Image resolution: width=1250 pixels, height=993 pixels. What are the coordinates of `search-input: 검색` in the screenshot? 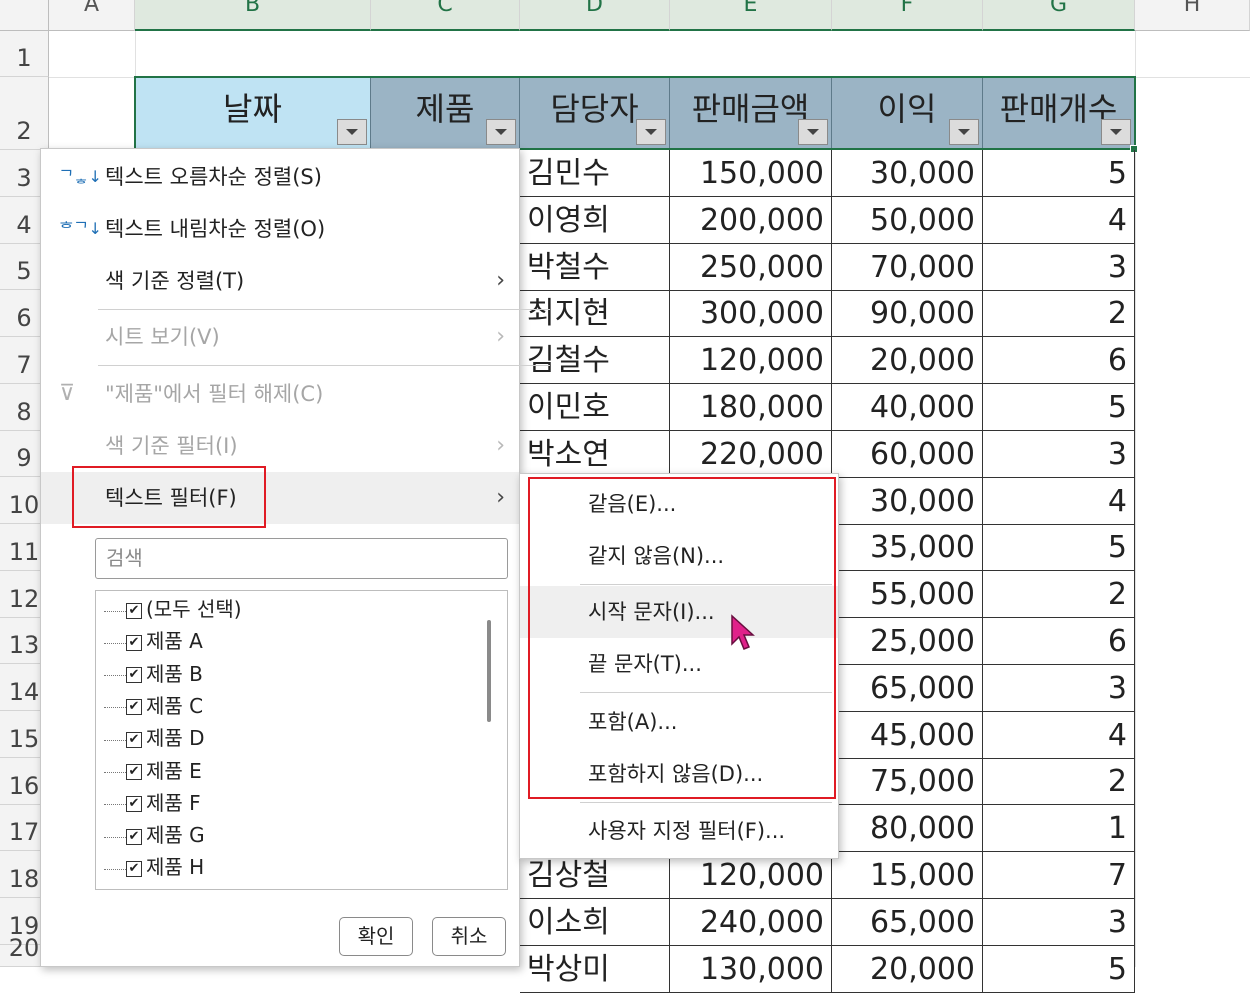 It's located at (301, 558).